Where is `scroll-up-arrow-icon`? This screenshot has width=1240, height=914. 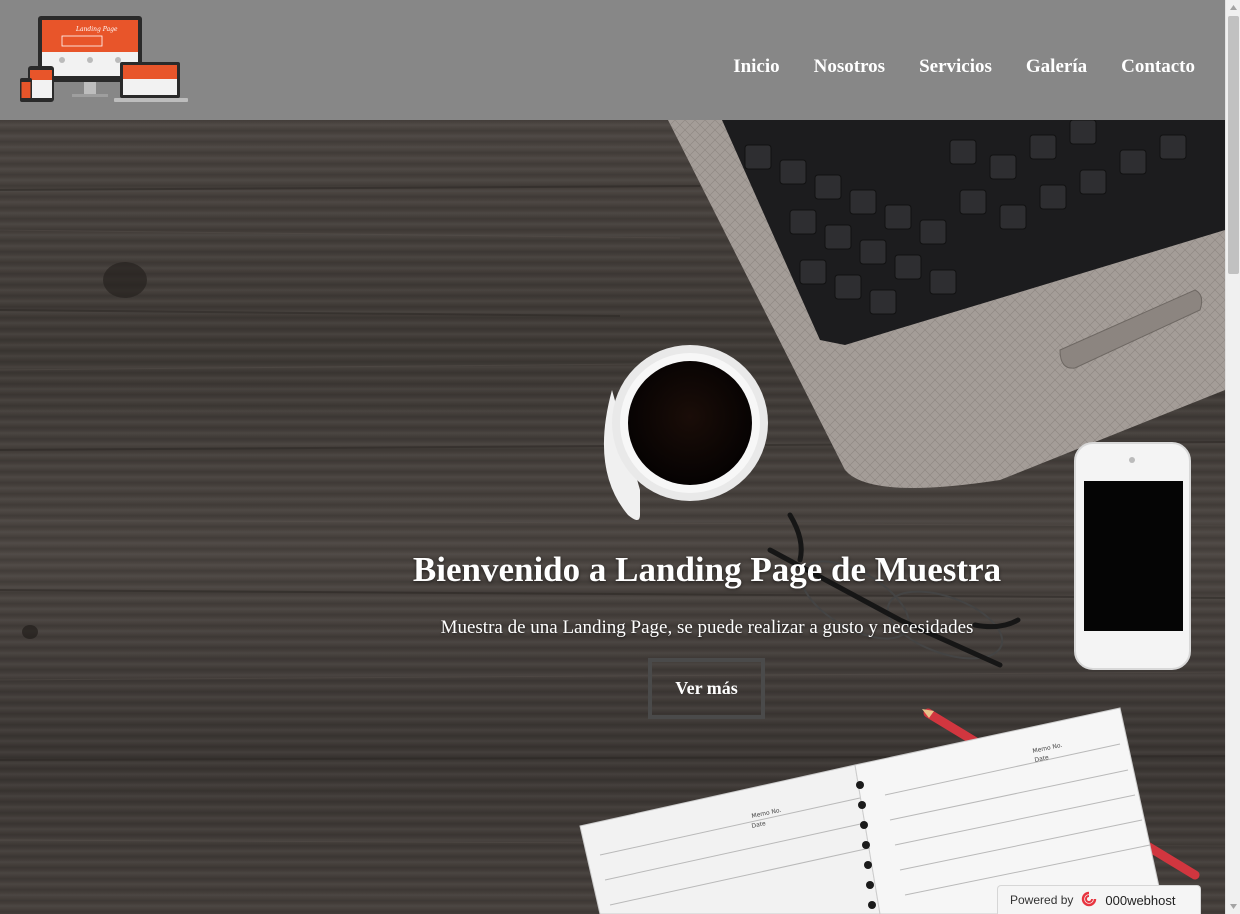
scroll-up-arrow-icon is located at coordinates (1233, 7).